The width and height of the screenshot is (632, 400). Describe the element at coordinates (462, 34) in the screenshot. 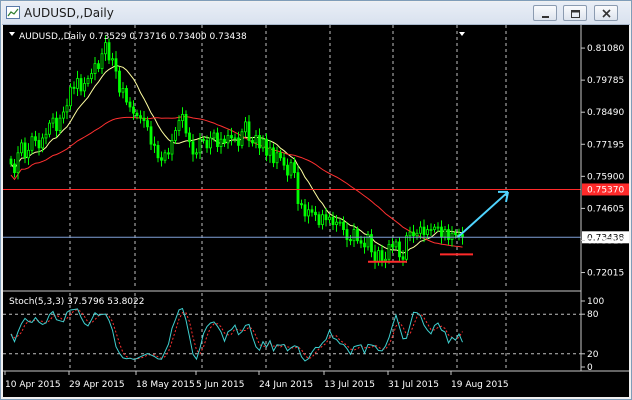

I see `chart-shift-triangle-icon` at that location.